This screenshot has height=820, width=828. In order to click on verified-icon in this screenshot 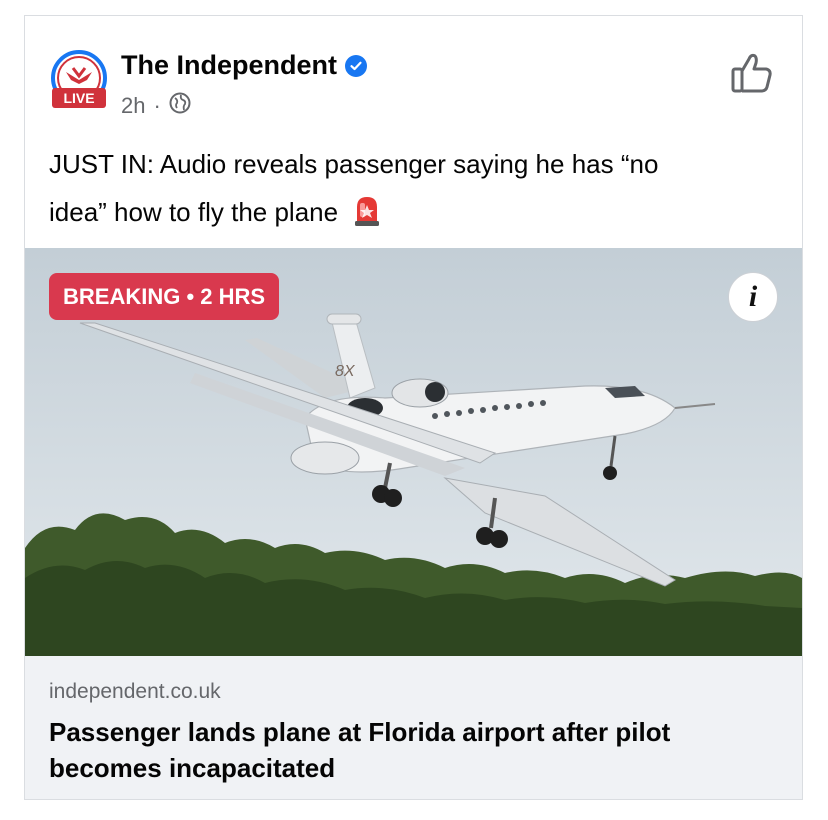, I will do `click(356, 65)`.